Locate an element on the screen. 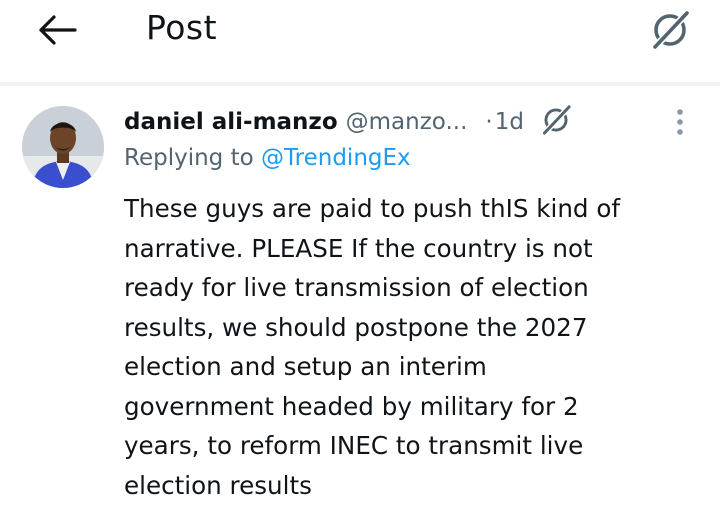 This screenshot has height=526, width=720. grok-button-small is located at coordinates (556, 122).